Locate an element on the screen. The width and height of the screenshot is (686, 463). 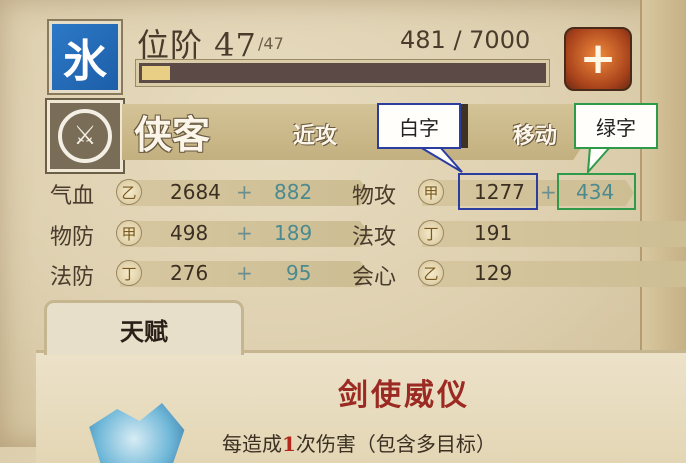
rank-up-button: + is located at coordinates (598, 59).